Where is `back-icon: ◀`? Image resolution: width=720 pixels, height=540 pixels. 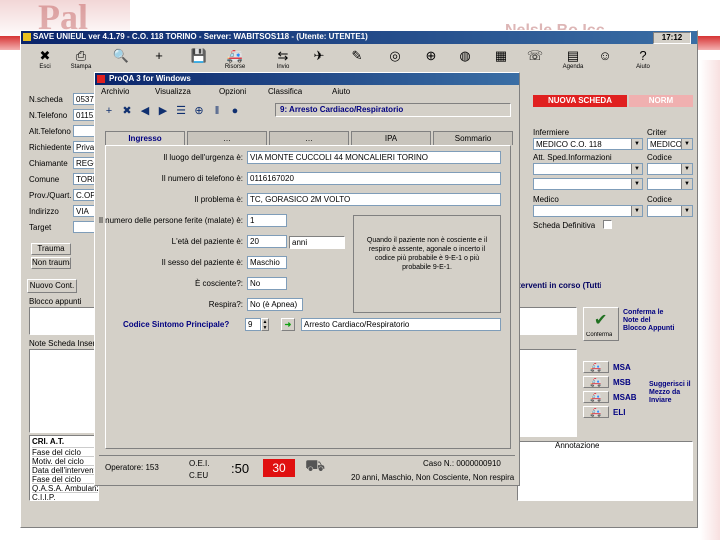
back-icon: ◀ is located at coordinates (145, 111).